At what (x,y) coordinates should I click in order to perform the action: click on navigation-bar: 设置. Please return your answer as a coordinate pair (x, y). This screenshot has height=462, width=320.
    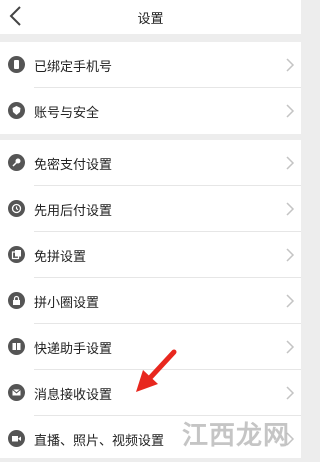
    Looking at the image, I should click on (150, 17).